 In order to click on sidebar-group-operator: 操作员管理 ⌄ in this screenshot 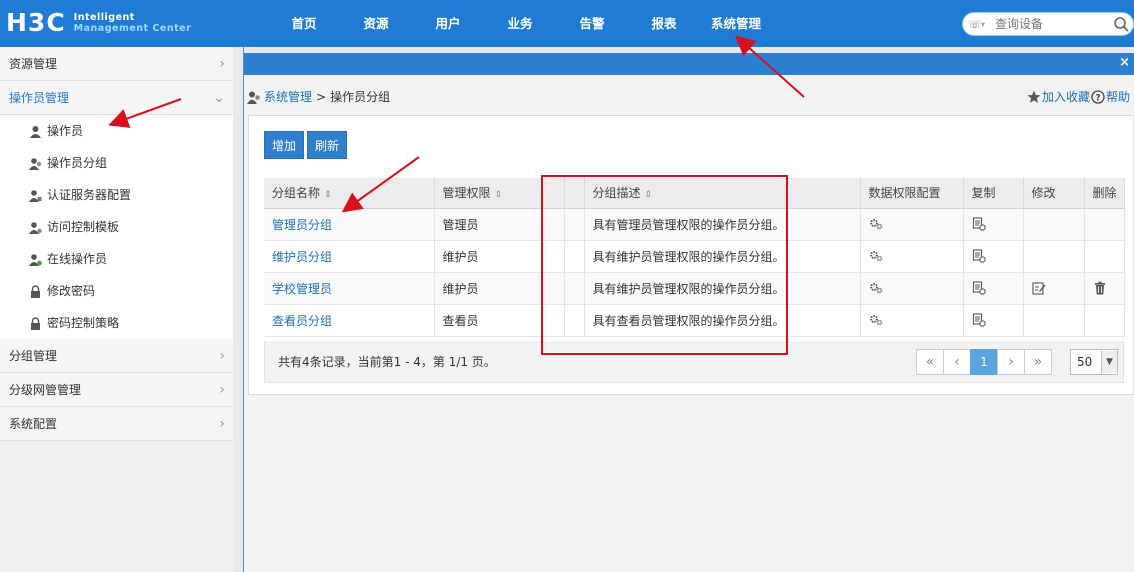, I will do `click(116, 98)`.